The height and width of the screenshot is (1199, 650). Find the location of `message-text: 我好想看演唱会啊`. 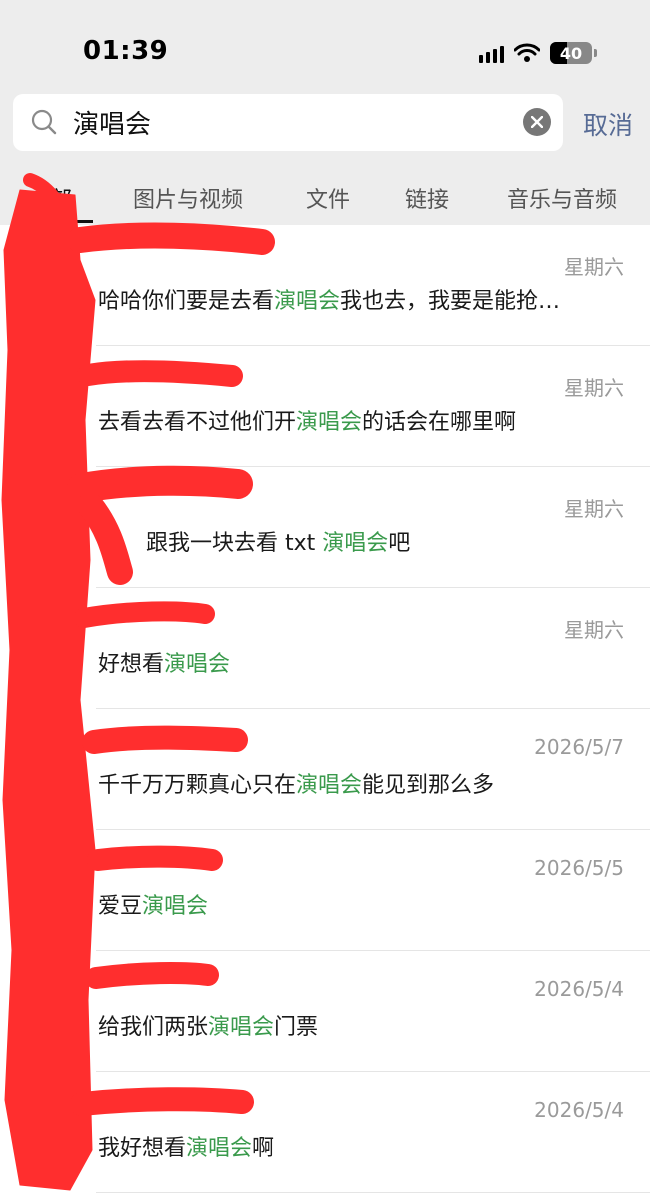

message-text: 我好想看演唱会啊 is located at coordinates (186, 1148).